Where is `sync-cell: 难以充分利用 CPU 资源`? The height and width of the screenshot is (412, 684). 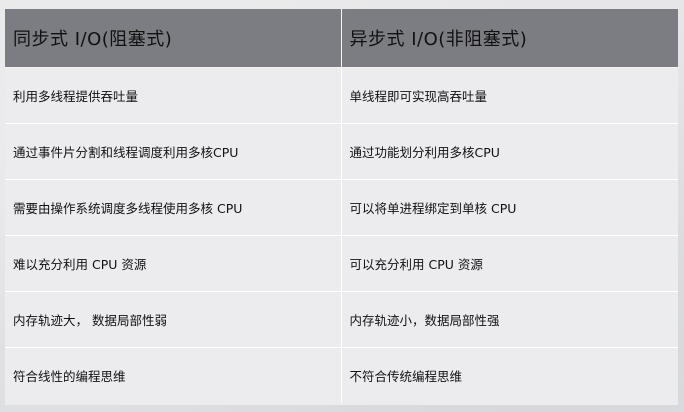
sync-cell: 难以充分利用 CPU 资源 is located at coordinates (173, 263).